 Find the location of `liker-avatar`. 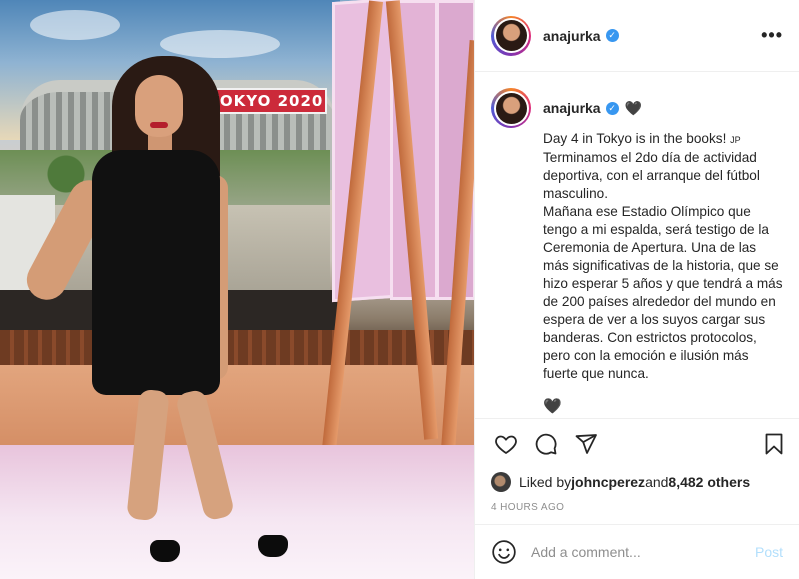

liker-avatar is located at coordinates (501, 482).